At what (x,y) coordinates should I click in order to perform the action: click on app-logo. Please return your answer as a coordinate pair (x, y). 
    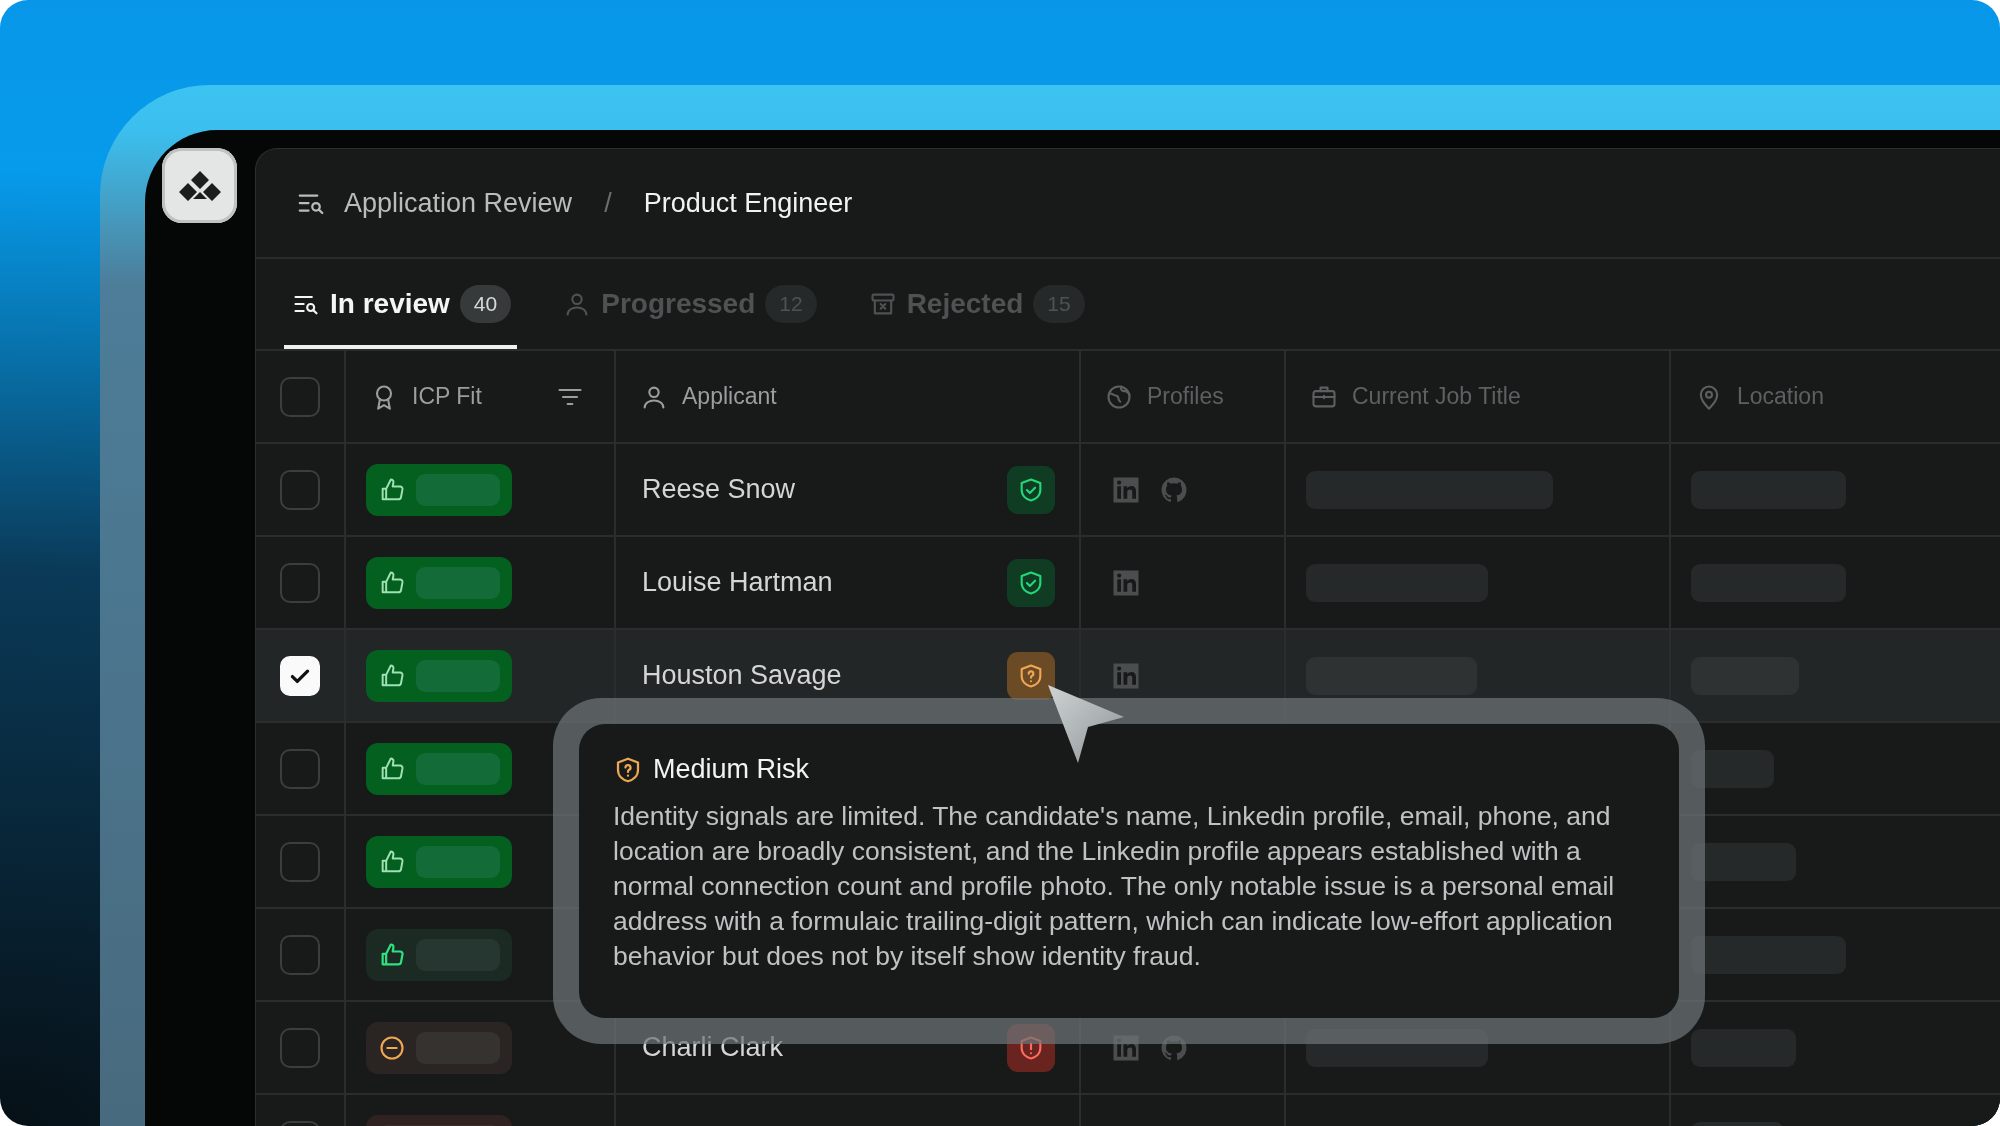
    Looking at the image, I should click on (199, 185).